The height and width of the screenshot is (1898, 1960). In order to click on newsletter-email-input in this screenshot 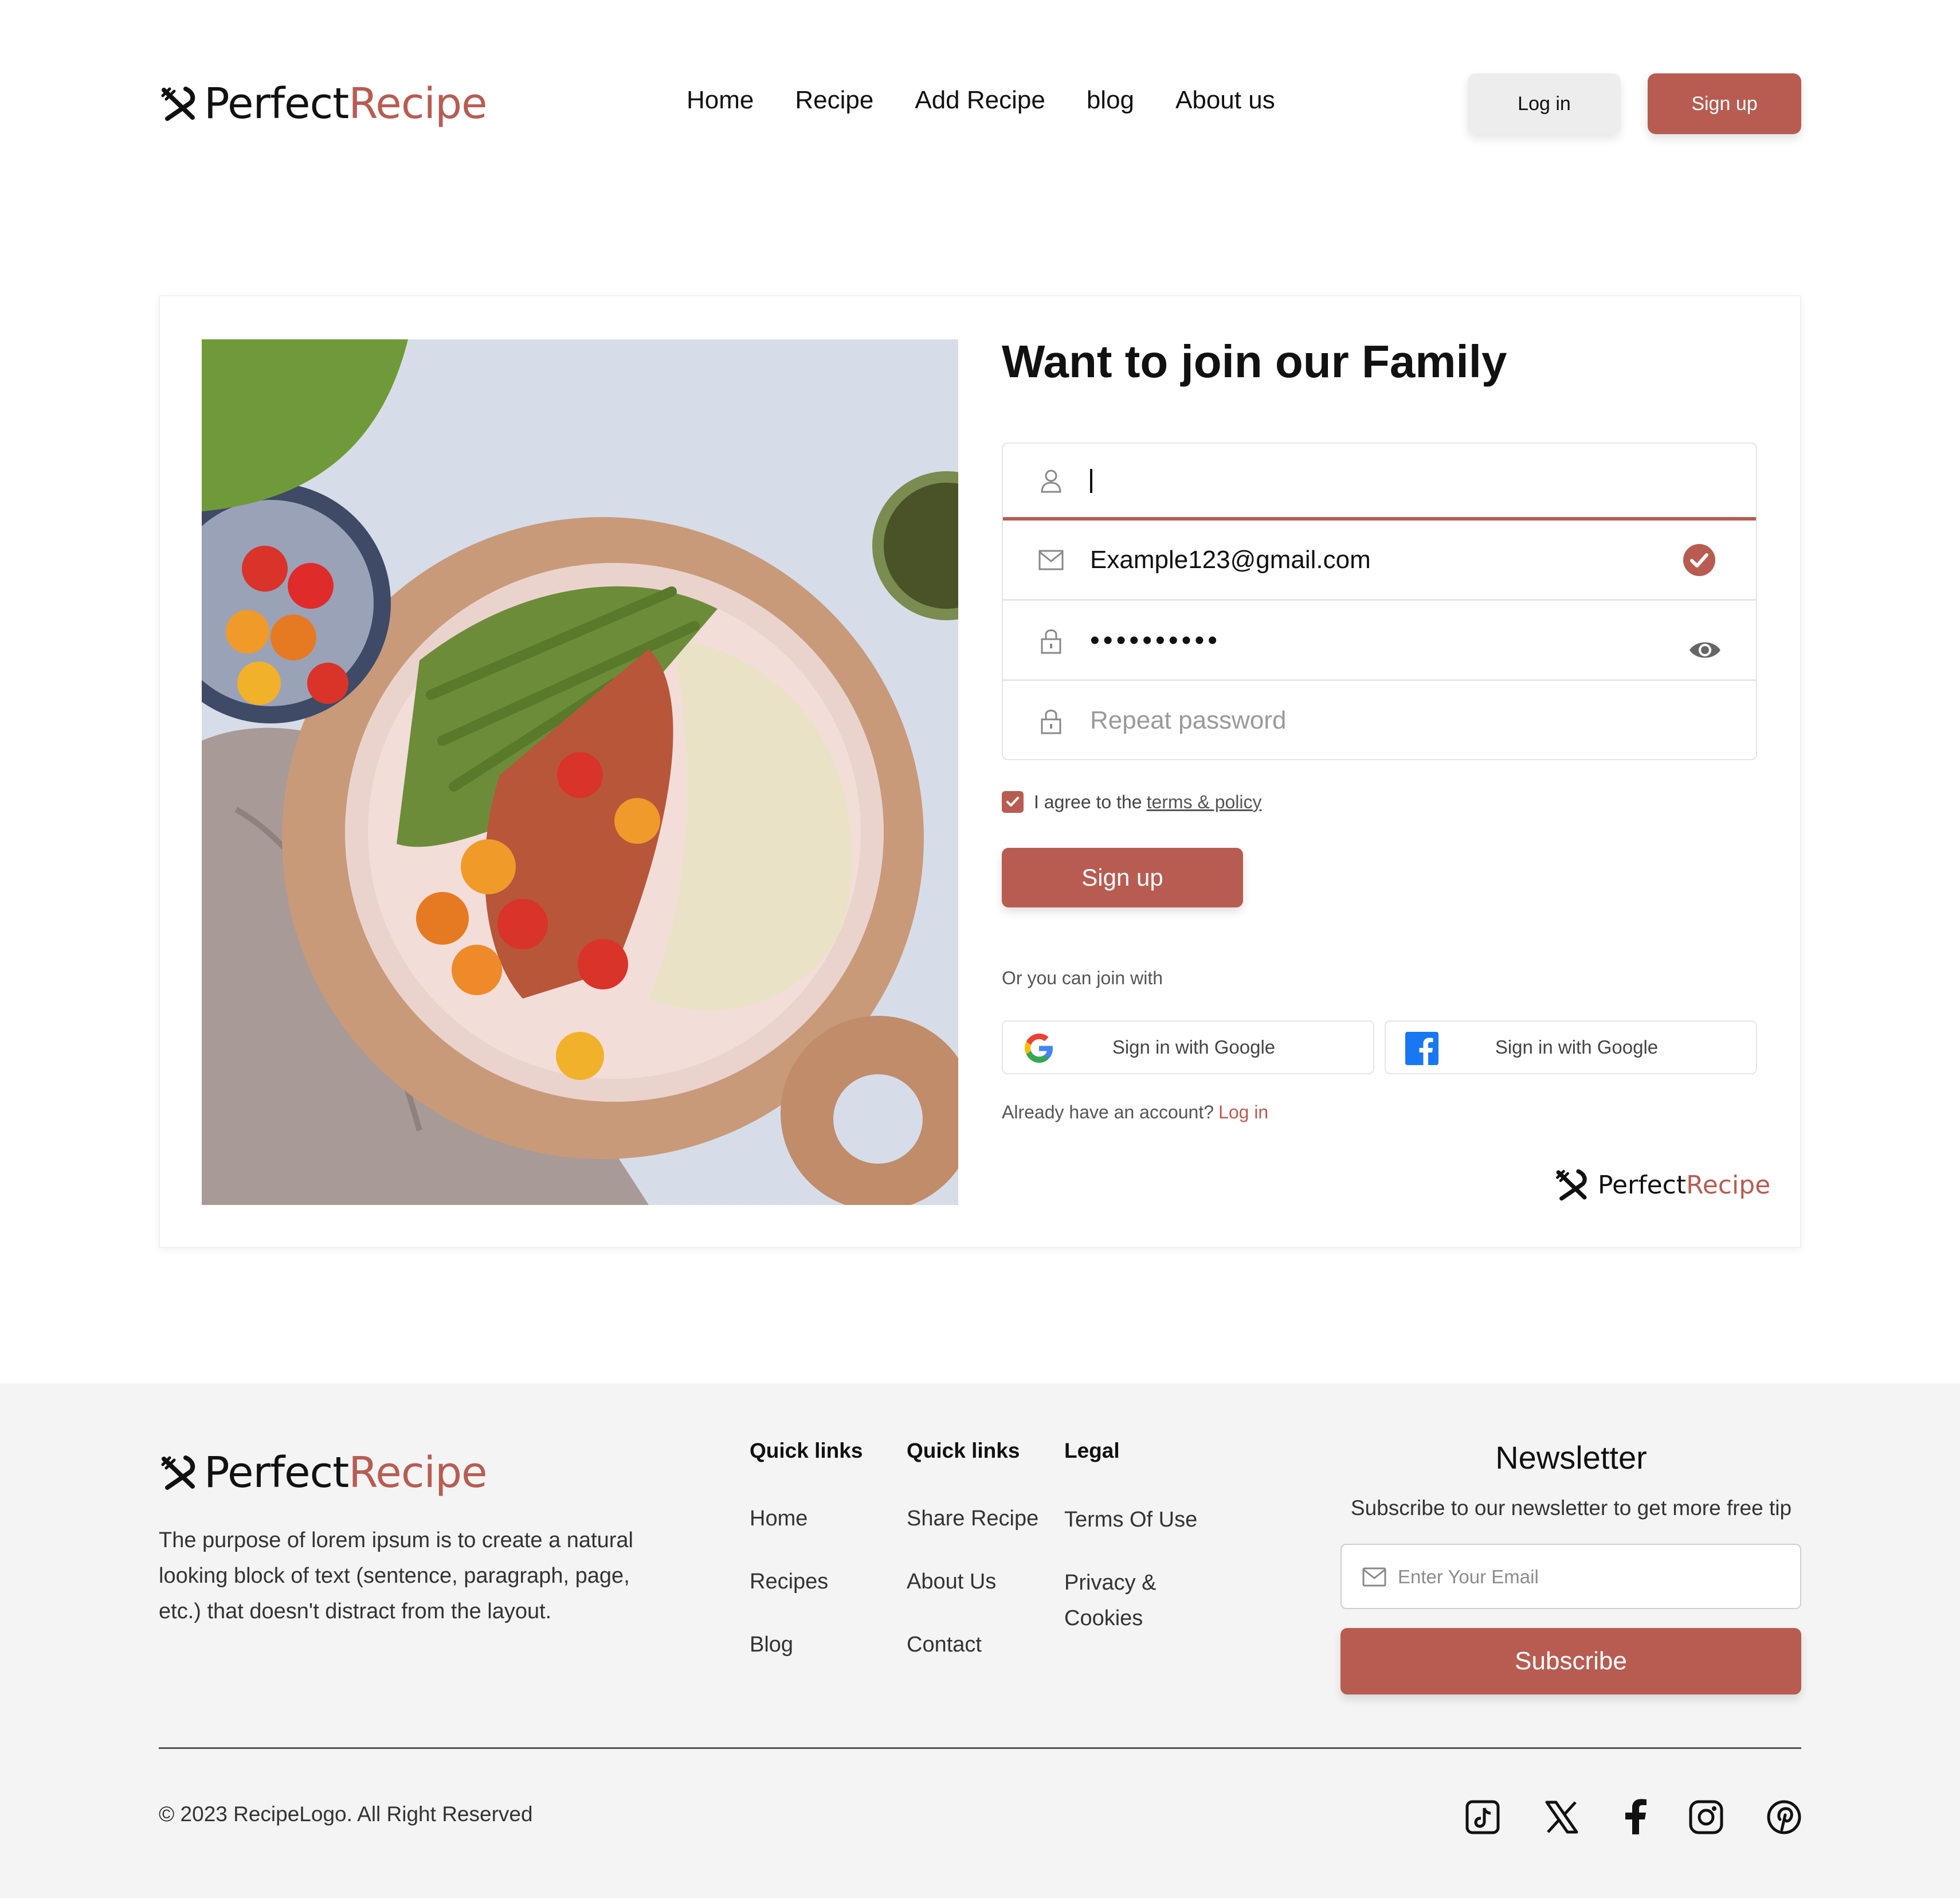, I will do `click(1592, 1577)`.